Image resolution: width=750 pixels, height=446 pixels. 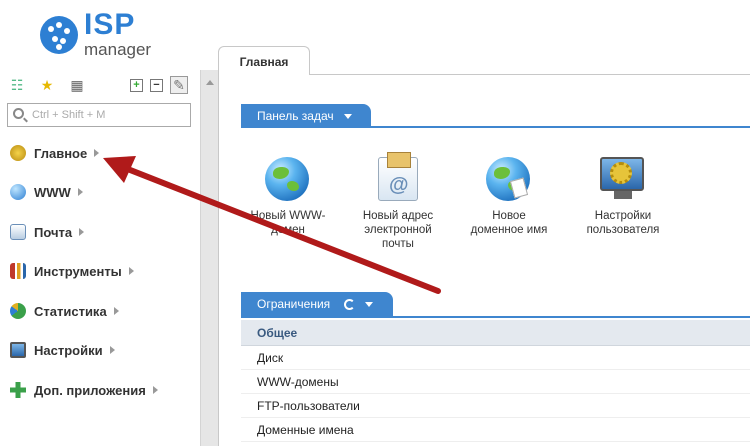 I want to click on table-row: WWW-домены, so click(x=495, y=382).